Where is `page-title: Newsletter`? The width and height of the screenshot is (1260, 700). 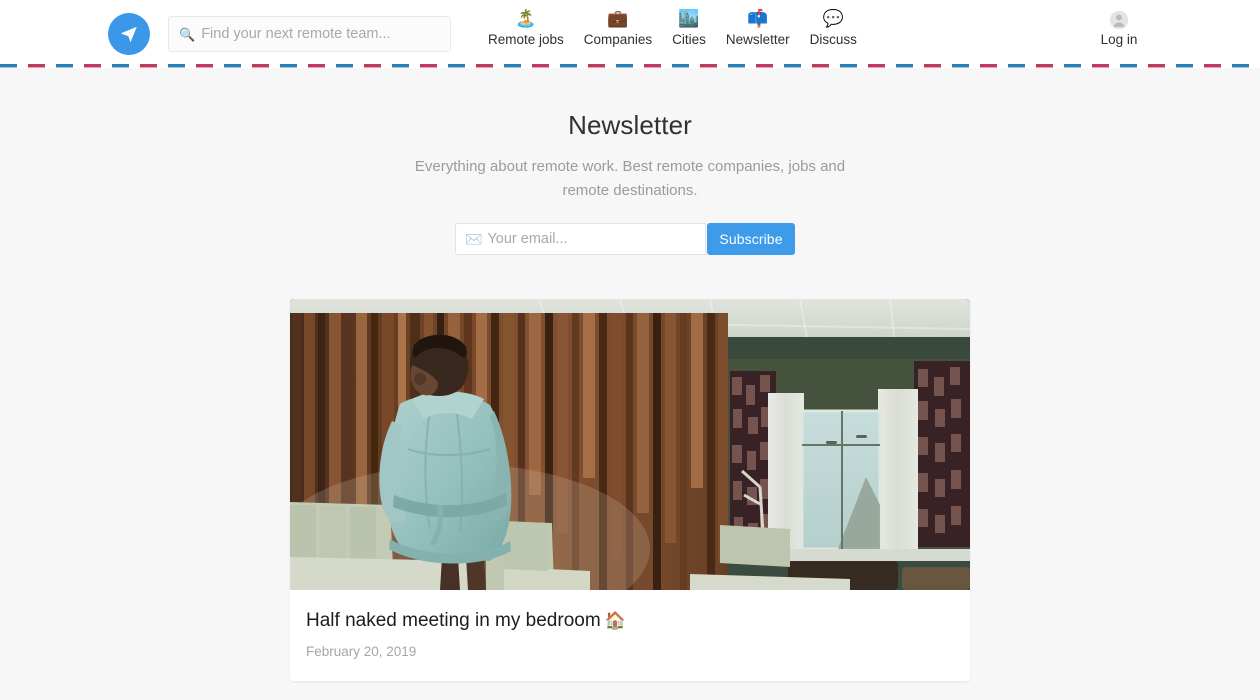 page-title: Newsletter is located at coordinates (630, 125).